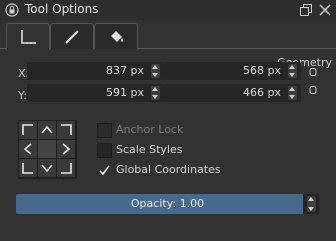 This screenshot has width=336, height=241. Describe the element at coordinates (150, 129) in the screenshot. I see `anchor-lock-label: Anchor Lock` at that location.